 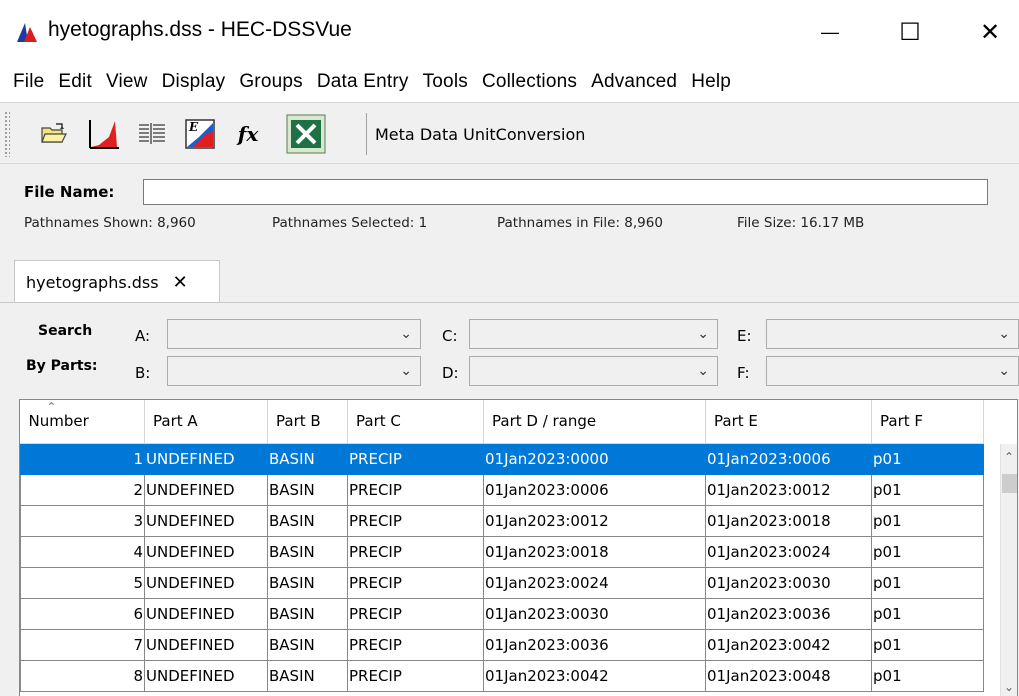 What do you see at coordinates (180, 282) in the screenshot?
I see `tab-close-icon: ✕` at bounding box center [180, 282].